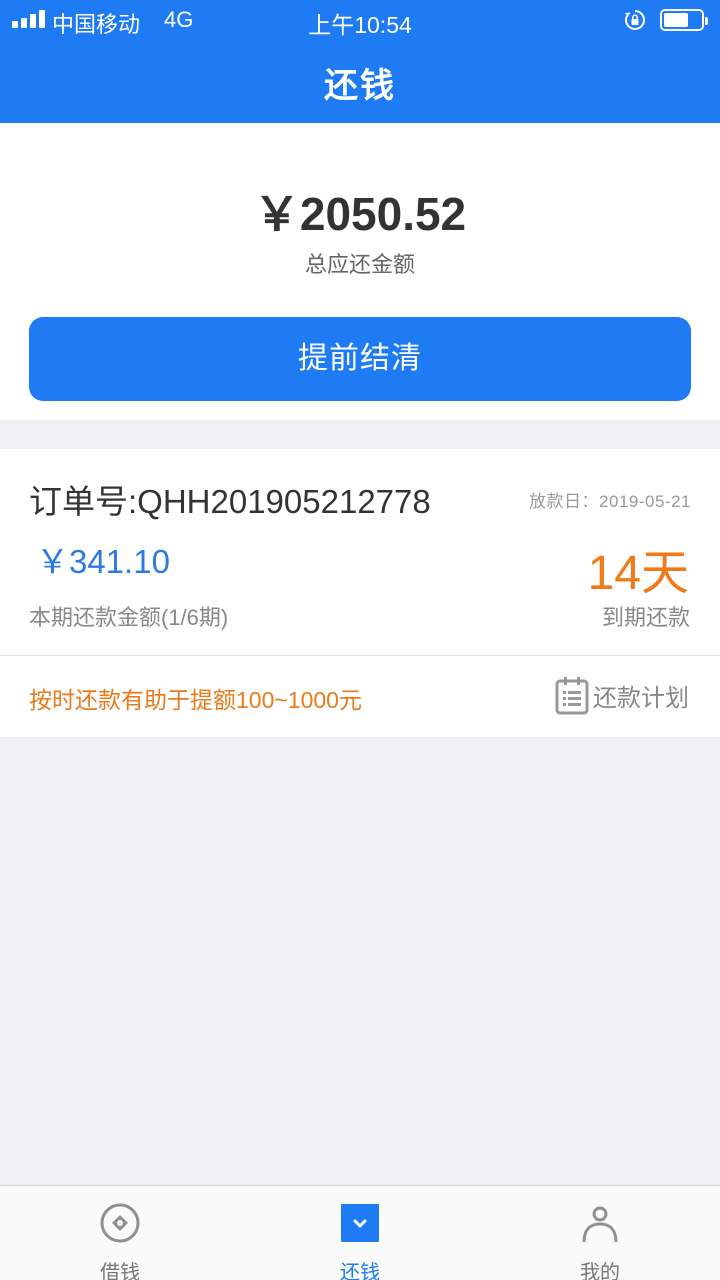  I want to click on divider, so click(360, 655).